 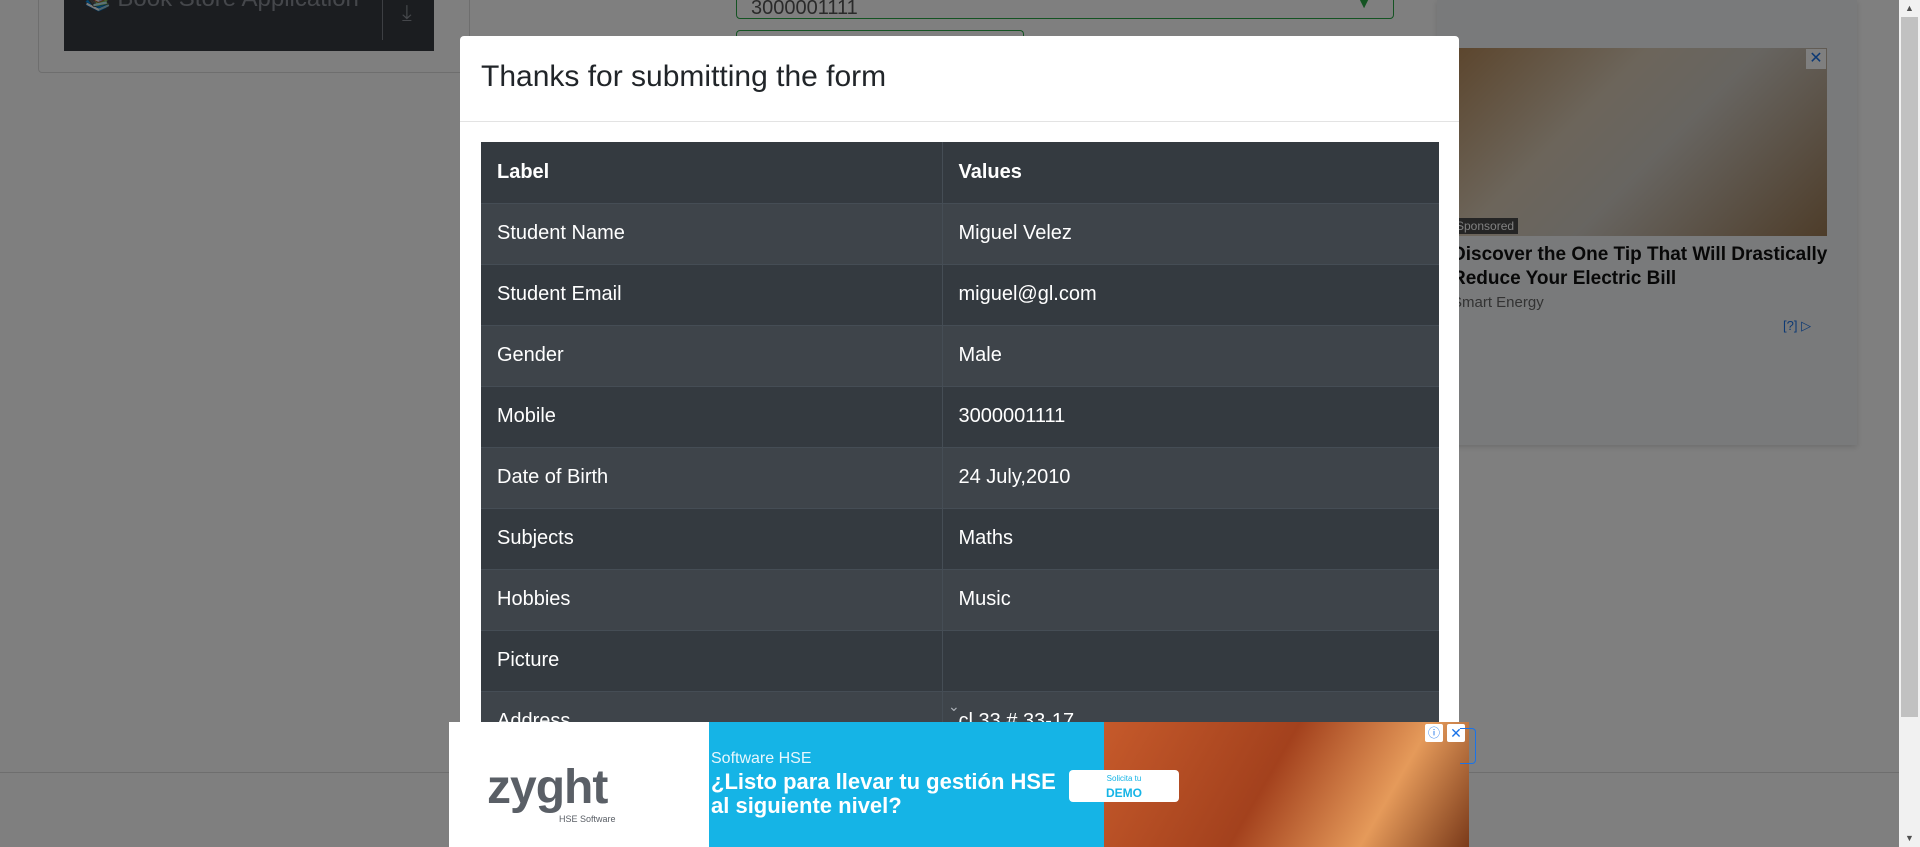 I want to click on row-label: Date of Birth, so click(x=712, y=477).